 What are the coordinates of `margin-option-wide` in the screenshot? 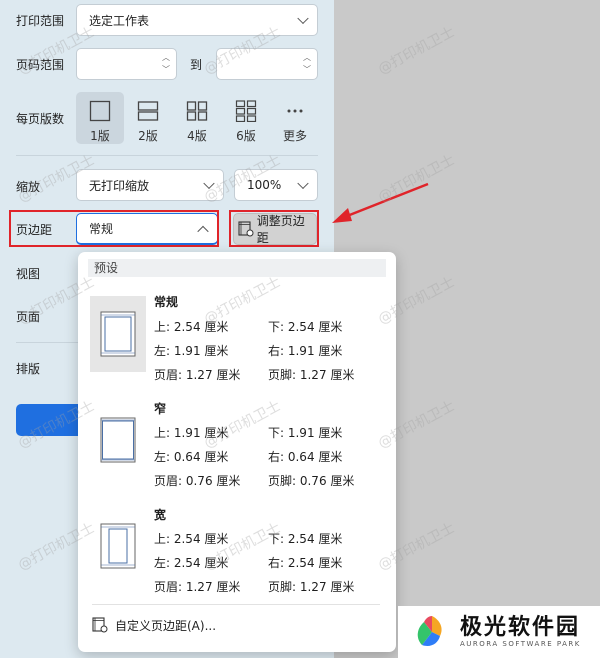 It's located at (118, 546).